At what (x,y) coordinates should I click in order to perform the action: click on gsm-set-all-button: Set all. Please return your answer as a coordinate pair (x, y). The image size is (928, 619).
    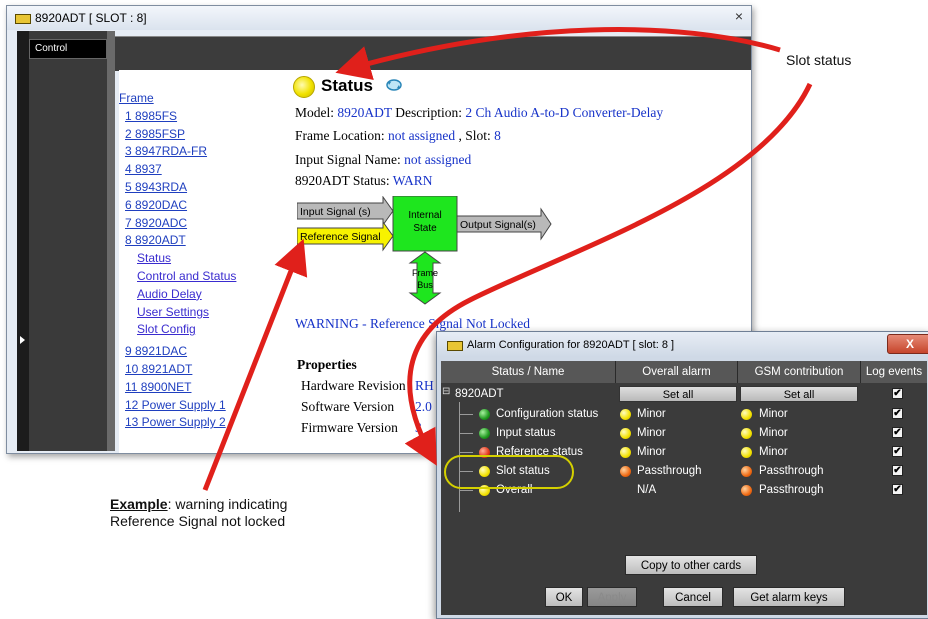
    Looking at the image, I should click on (799, 394).